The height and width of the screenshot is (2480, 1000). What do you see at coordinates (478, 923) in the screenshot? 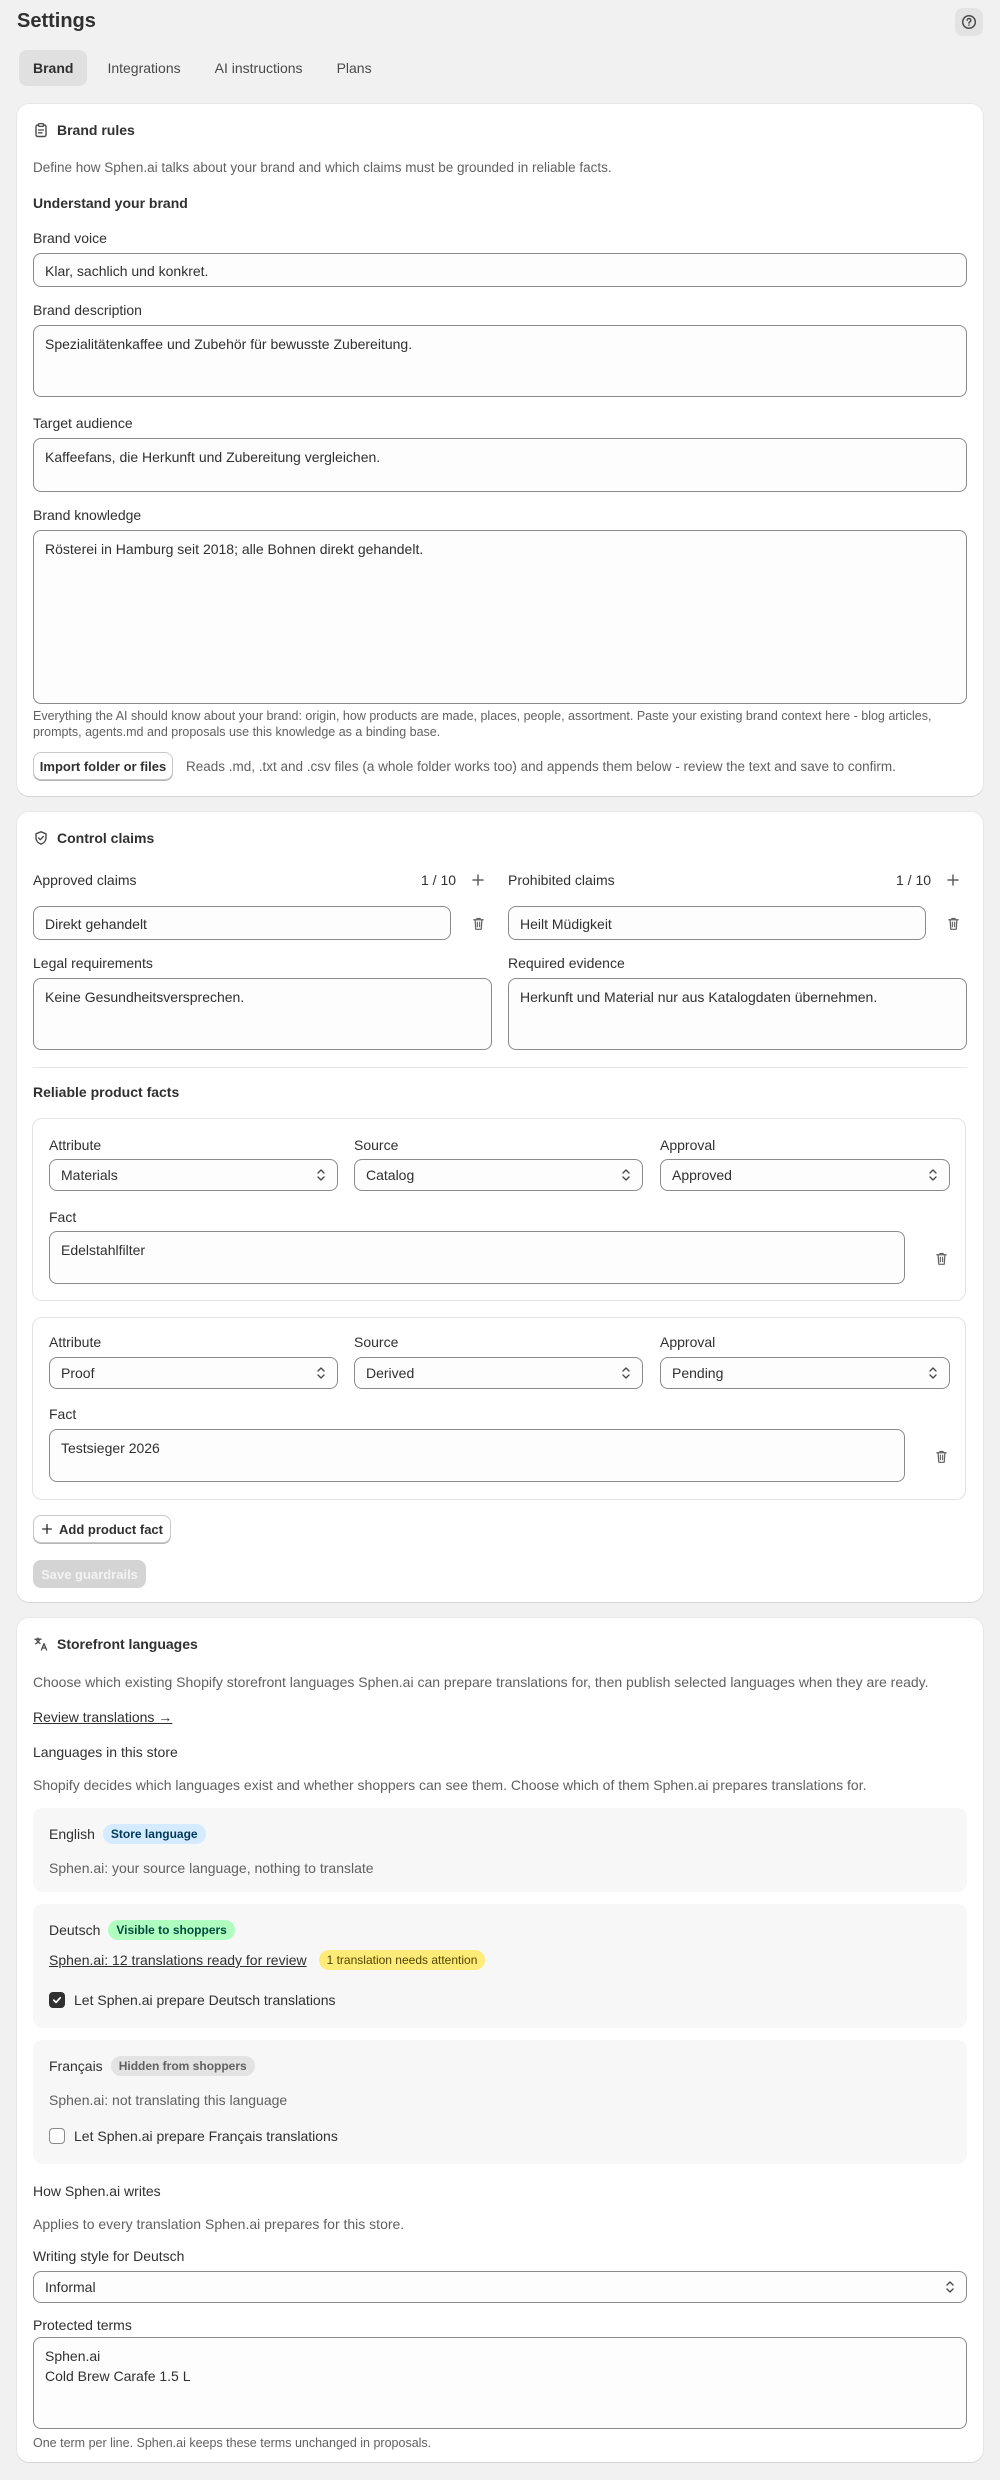
I see `delete-approved-claim-button` at bounding box center [478, 923].